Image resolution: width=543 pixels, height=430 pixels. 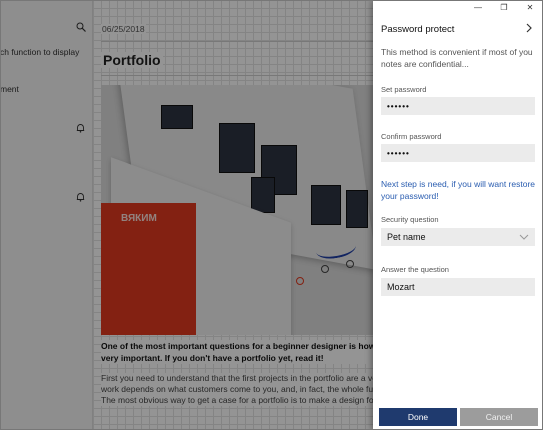 I want to click on chevron-down-icon, so click(x=524, y=237).